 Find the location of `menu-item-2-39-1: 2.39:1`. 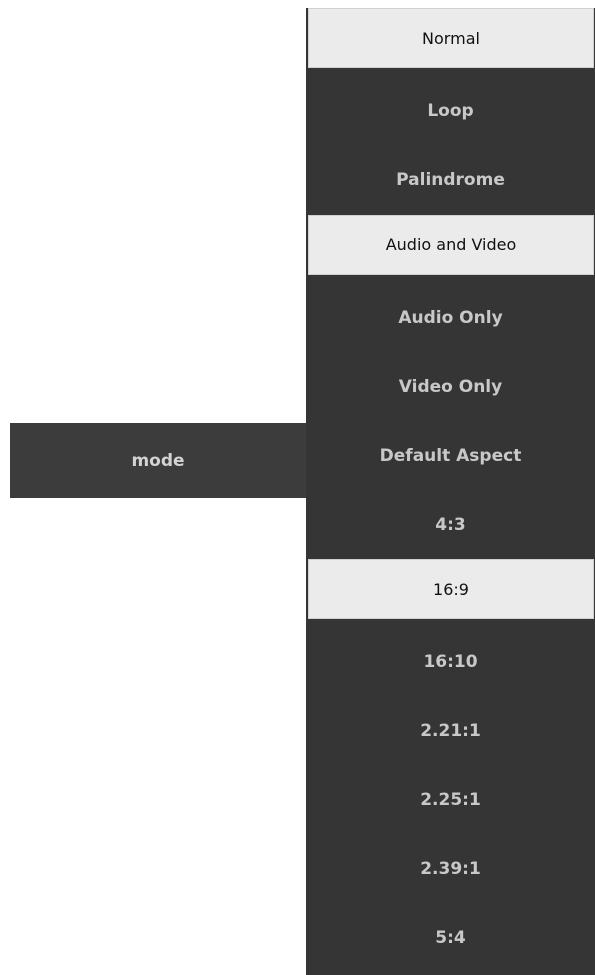

menu-item-2-39-1: 2.39:1 is located at coordinates (450, 869).